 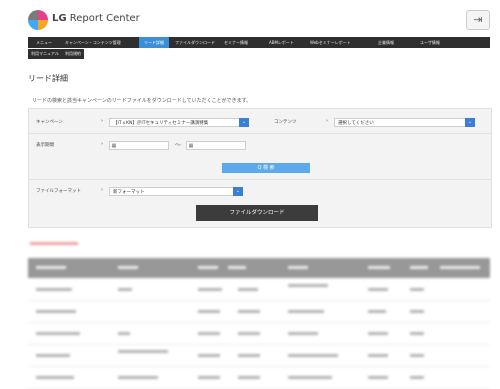 I want to click on brand-suffix: Report Center, so click(x=104, y=18).